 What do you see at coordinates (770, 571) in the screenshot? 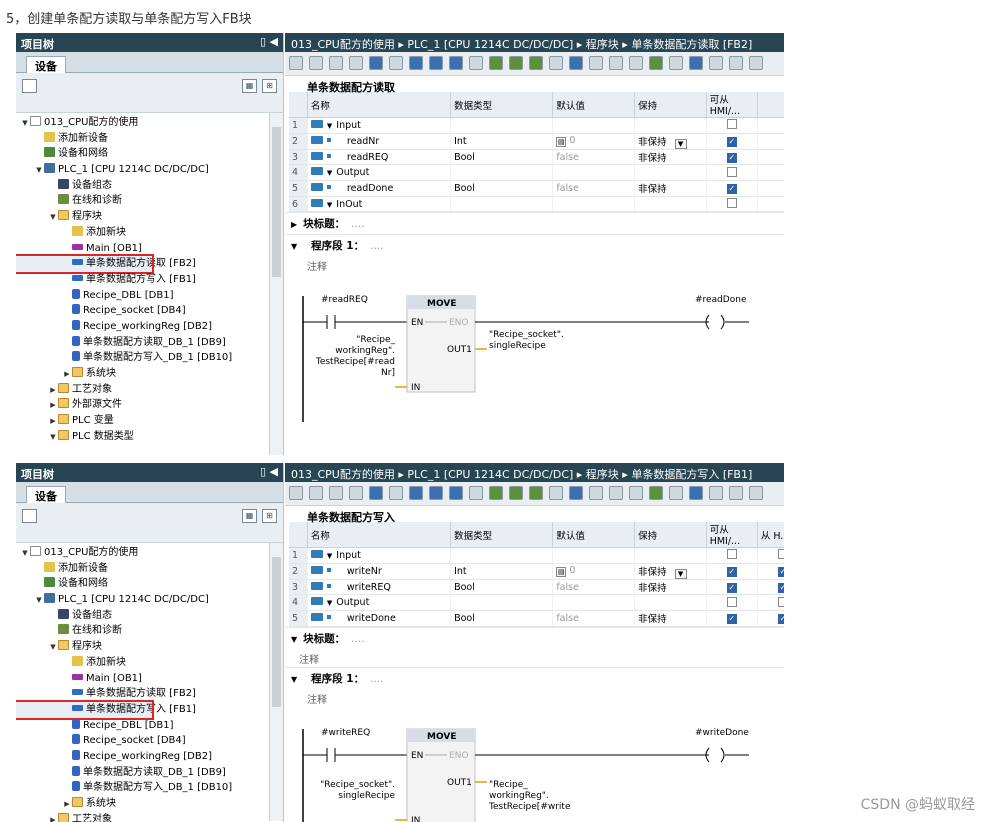
I see `hmi-visible-cell: ✓` at bounding box center [770, 571].